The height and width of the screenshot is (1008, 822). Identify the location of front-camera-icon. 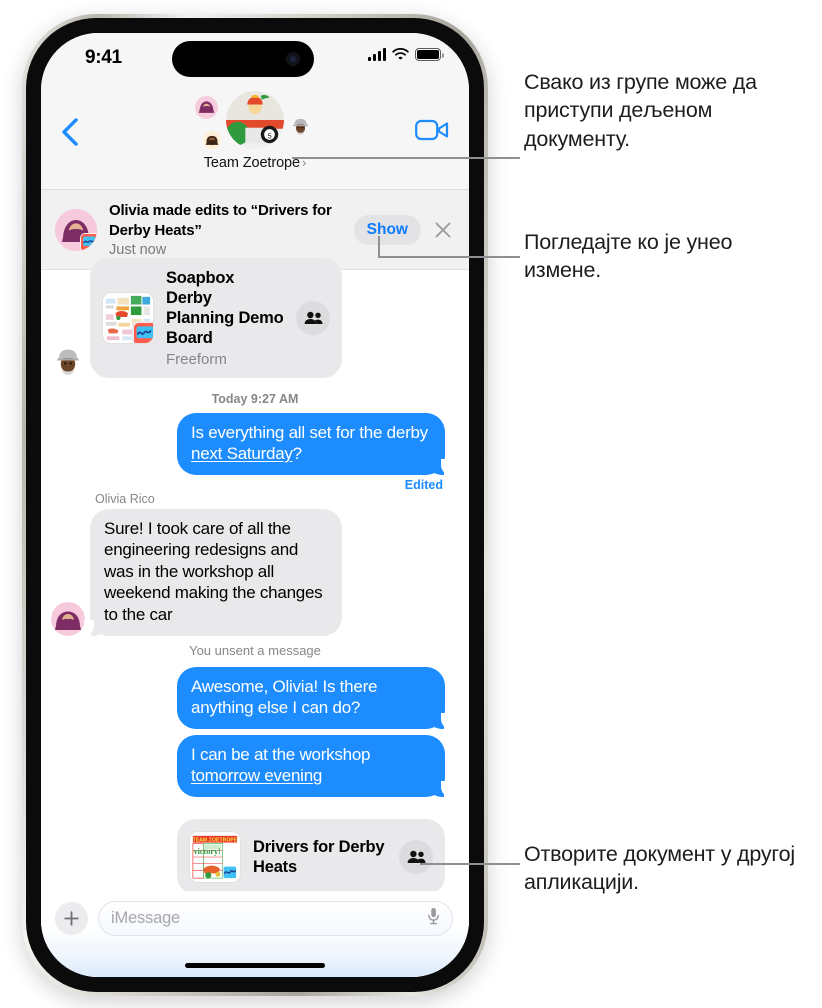
(293, 59).